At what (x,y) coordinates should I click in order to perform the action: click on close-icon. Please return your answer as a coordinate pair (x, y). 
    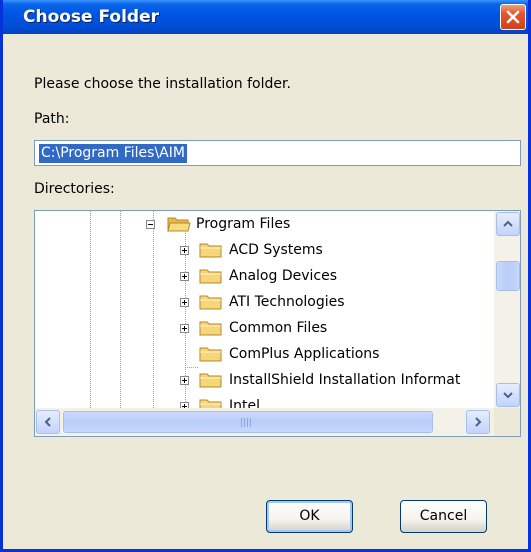
    Looking at the image, I should click on (513, 17).